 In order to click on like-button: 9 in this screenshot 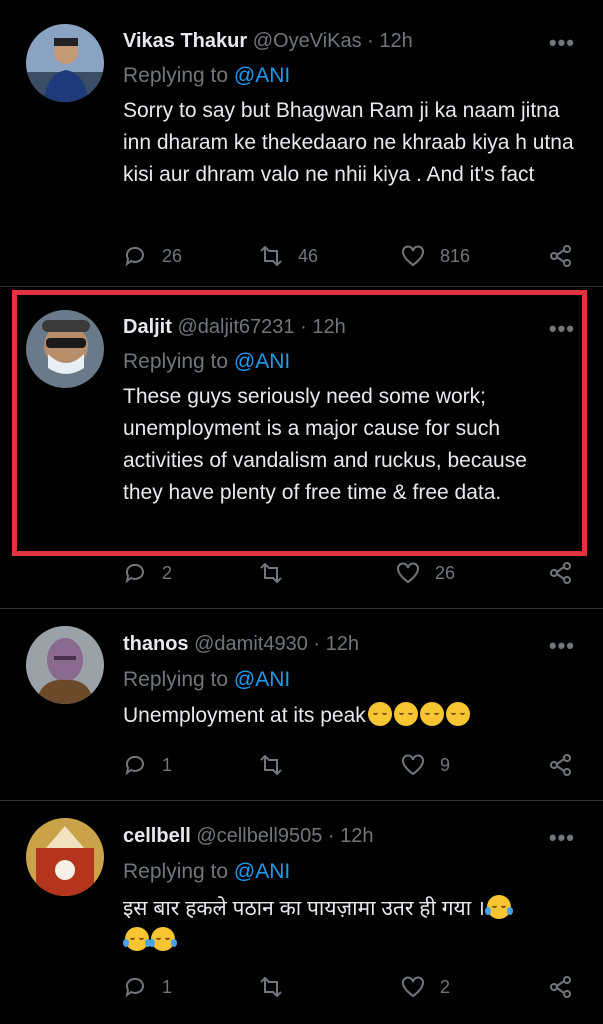, I will do `click(425, 765)`.